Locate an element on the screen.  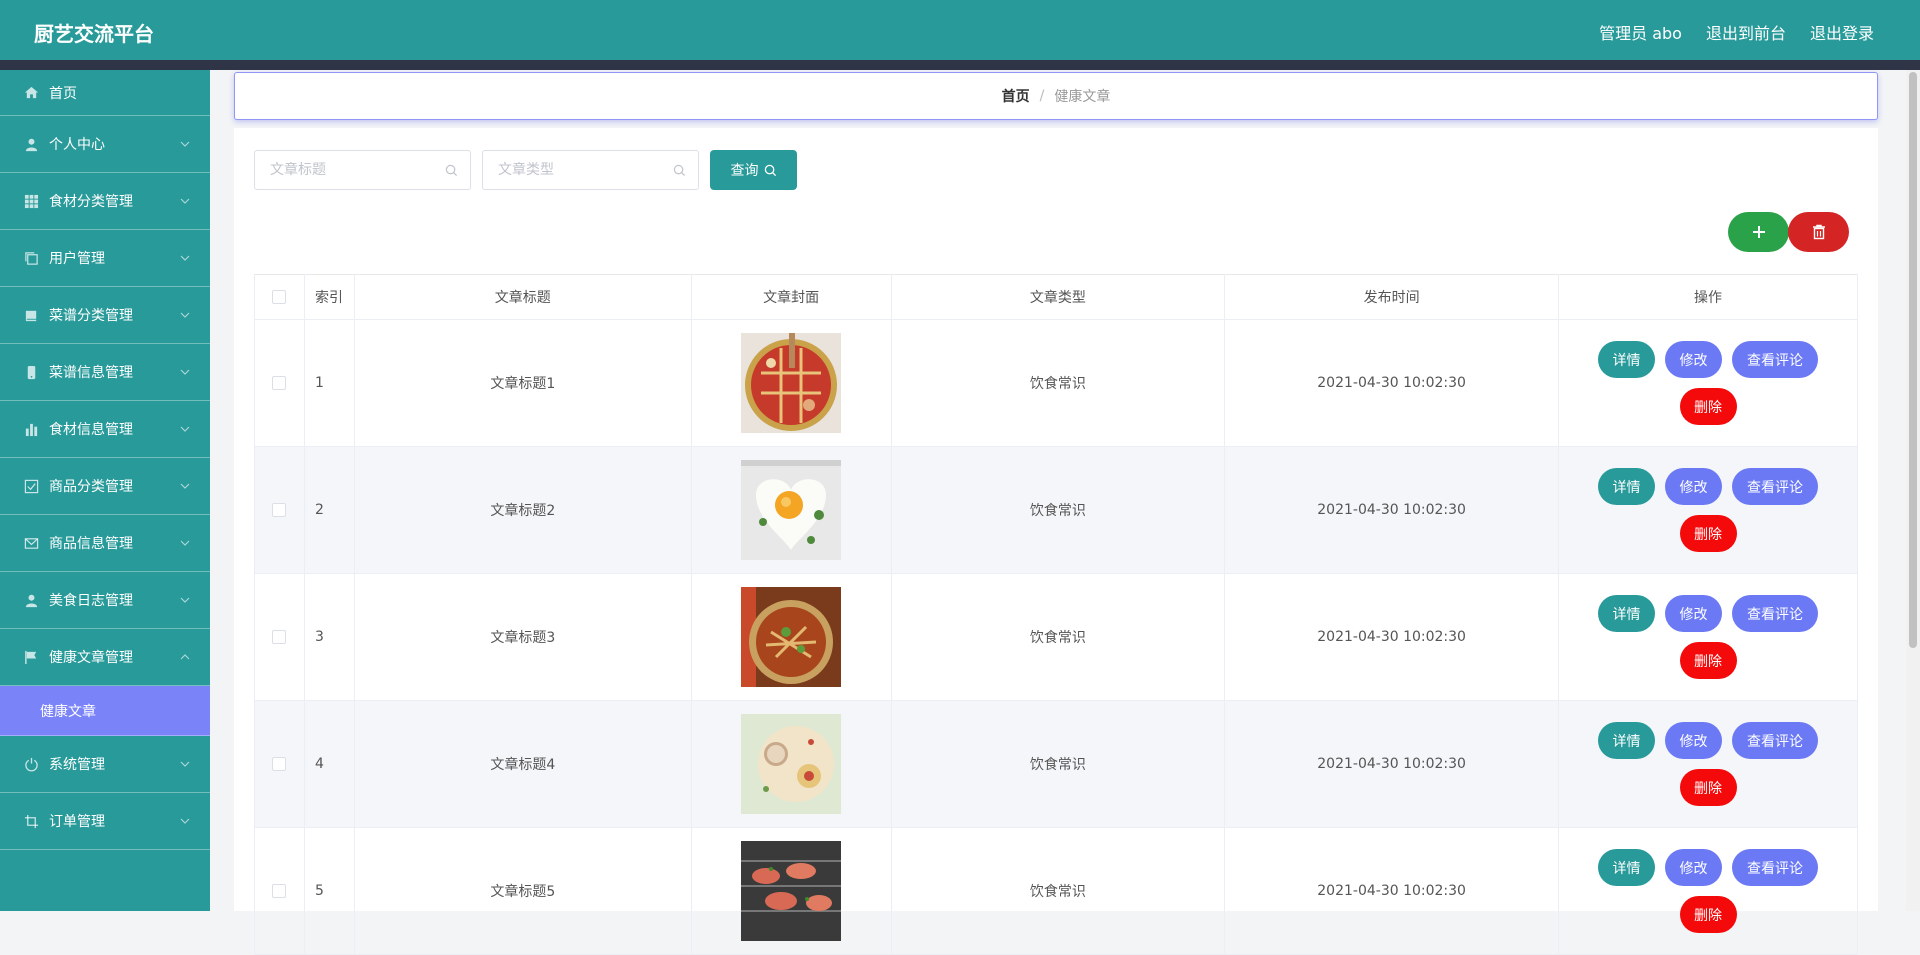
row-index: 5 is located at coordinates (329, 891).